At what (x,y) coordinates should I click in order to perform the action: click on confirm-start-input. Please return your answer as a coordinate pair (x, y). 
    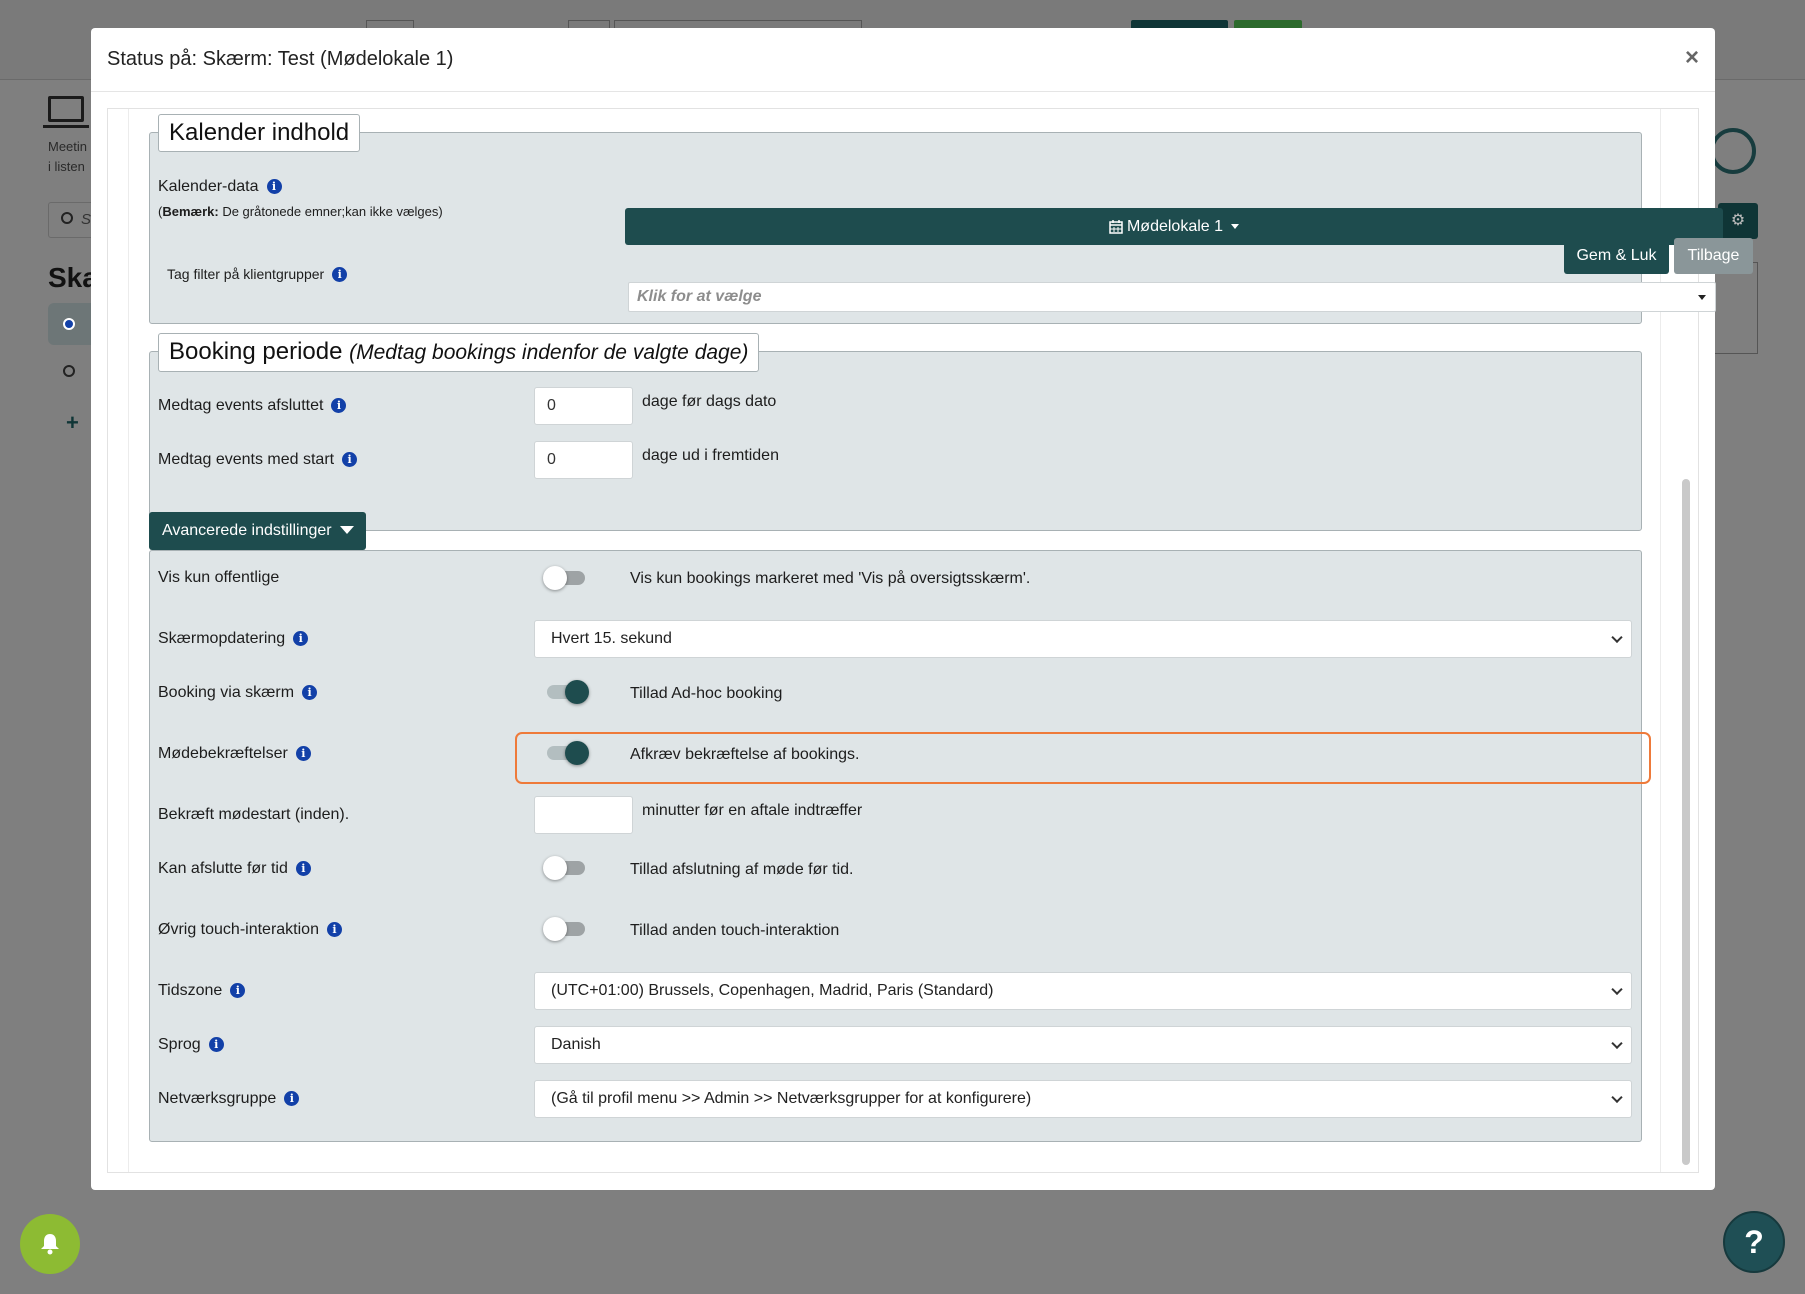
    Looking at the image, I should click on (583, 815).